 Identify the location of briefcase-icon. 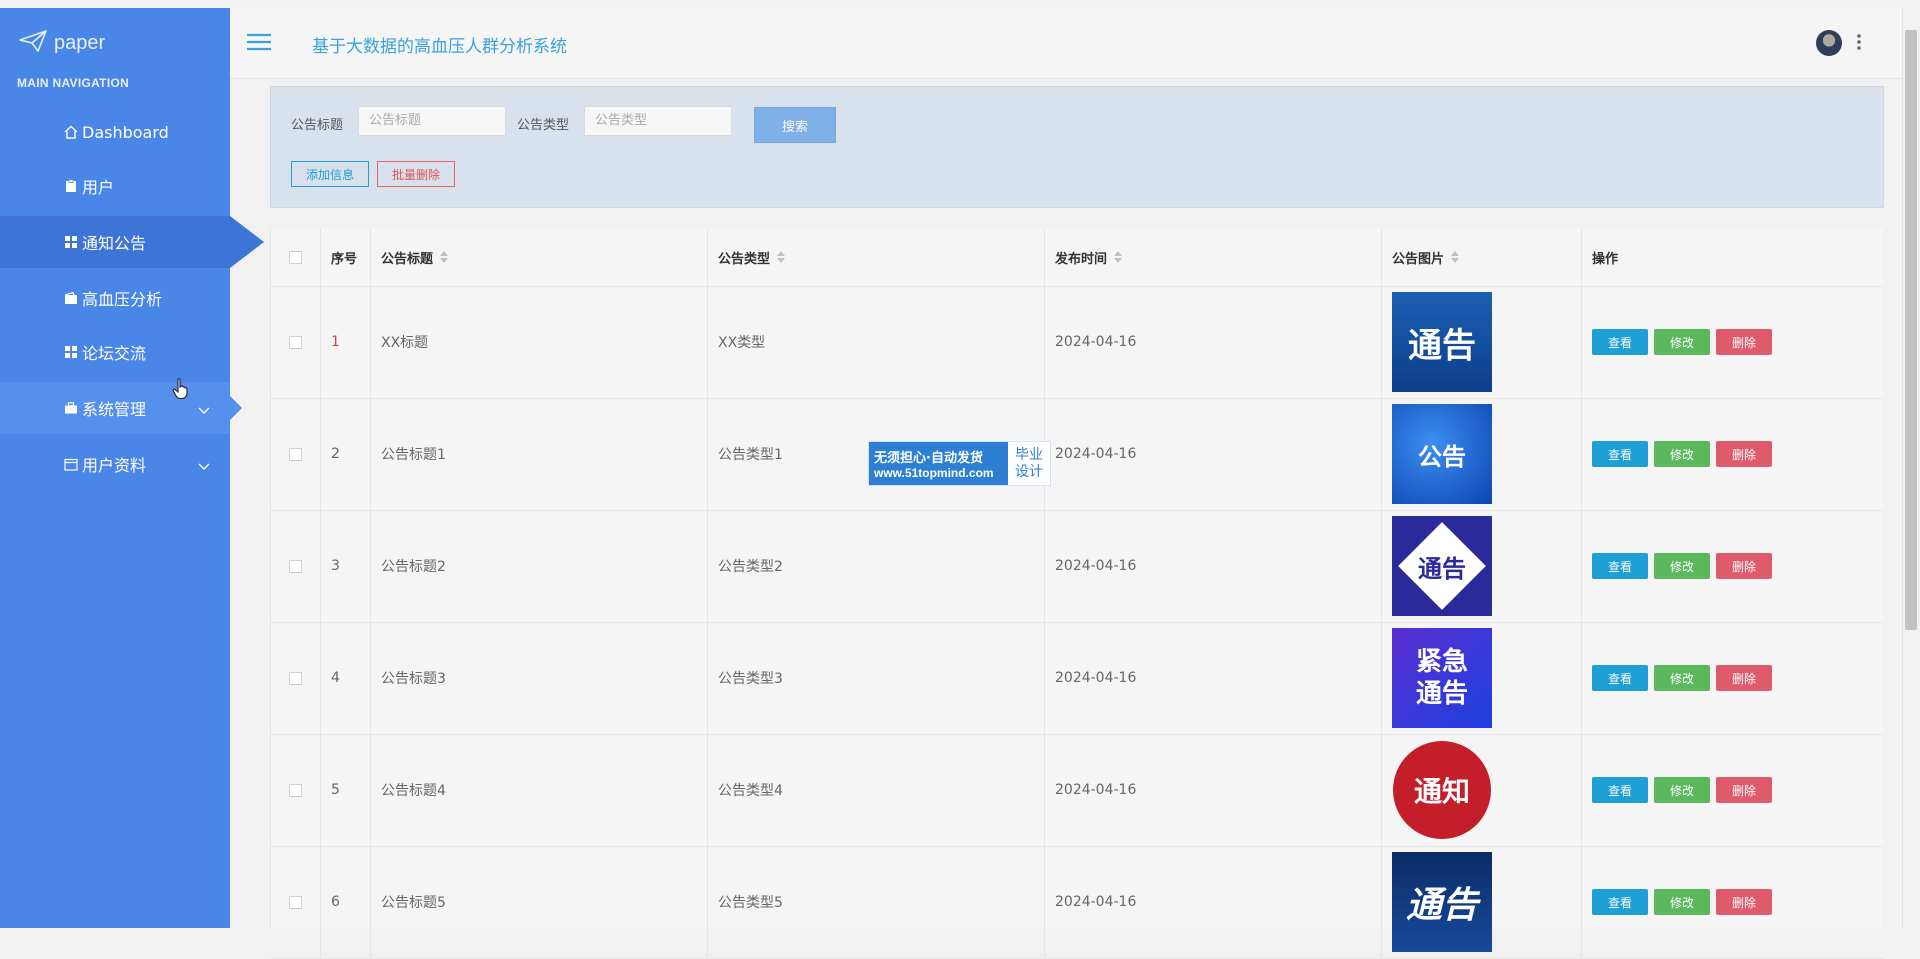
(71, 408).